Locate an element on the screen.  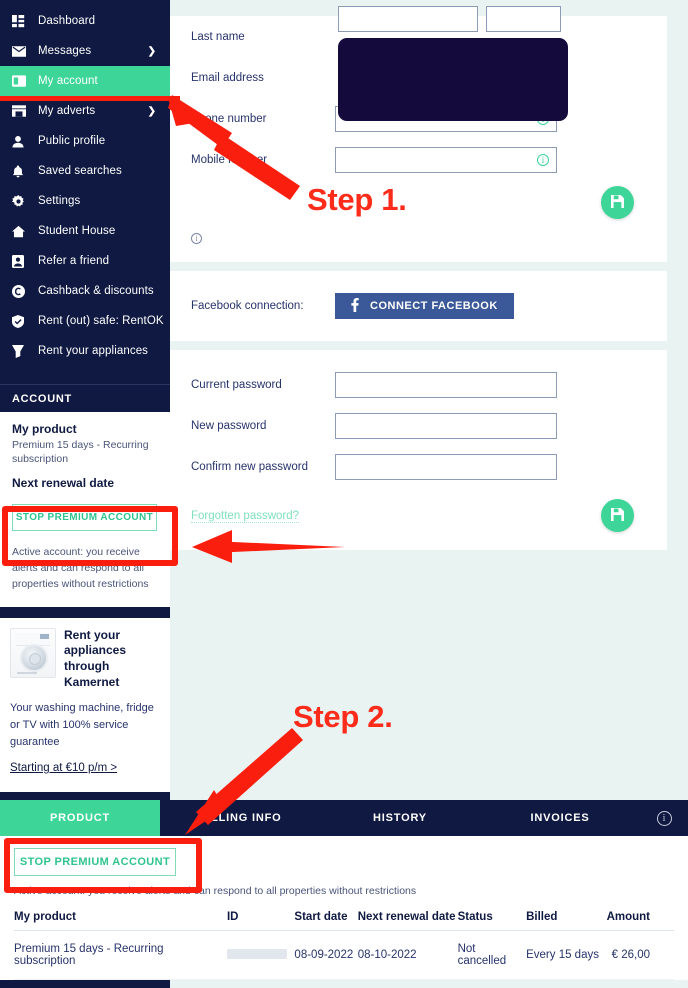
cell-start-date: 08-09-2022 is located at coordinates (326, 955).